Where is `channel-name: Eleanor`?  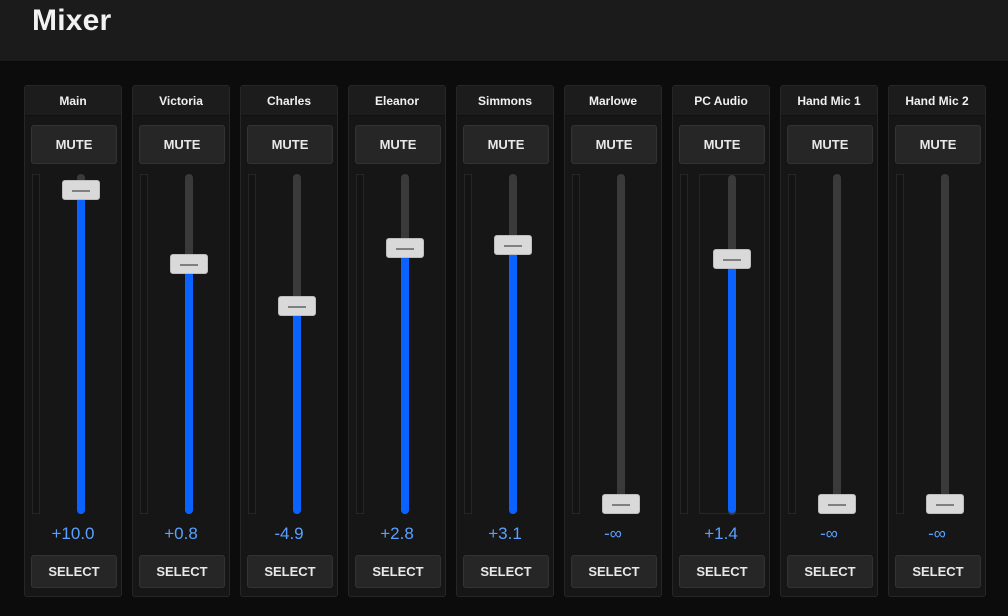 channel-name: Eleanor is located at coordinates (397, 101).